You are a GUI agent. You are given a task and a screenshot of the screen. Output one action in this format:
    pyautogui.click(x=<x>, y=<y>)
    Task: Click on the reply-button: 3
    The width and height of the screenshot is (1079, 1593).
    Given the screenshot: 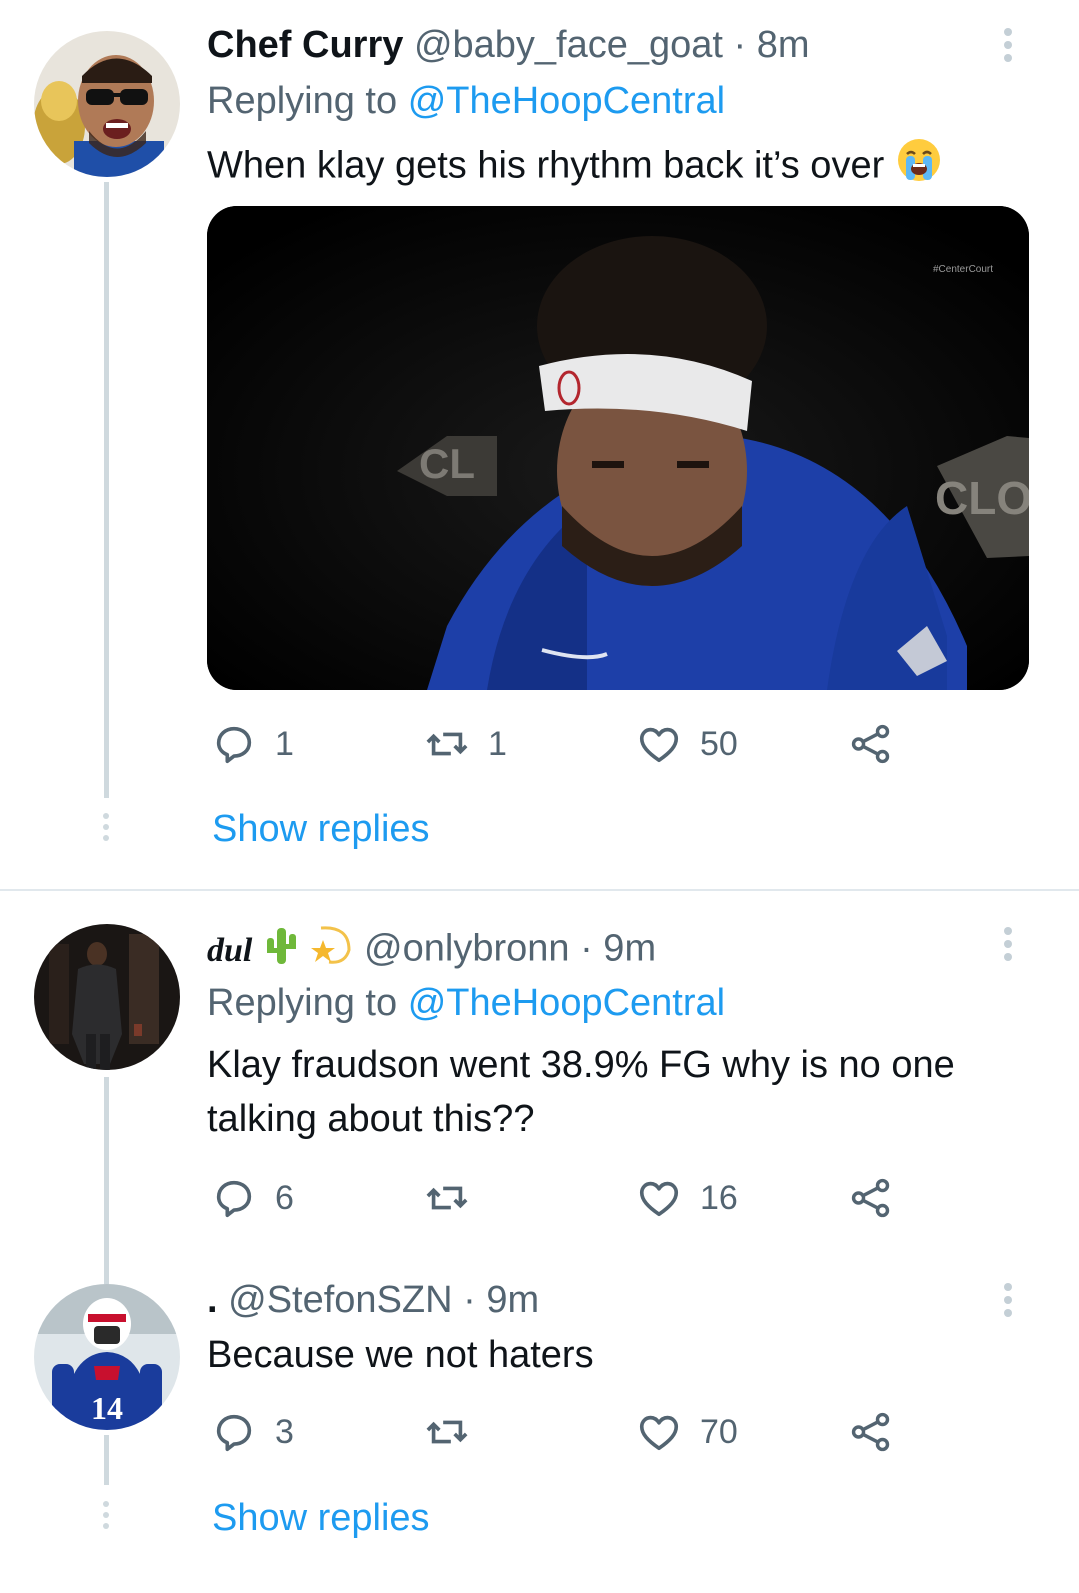 What is the action you would take?
    pyautogui.click(x=252, y=1432)
    